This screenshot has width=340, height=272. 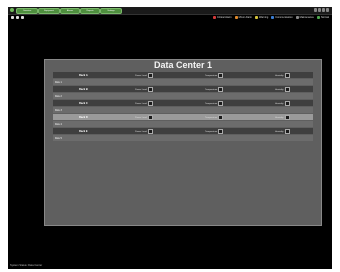 I want to click on table-row: Rack A Power Load Temperature Humidity, so click(x=183, y=75).